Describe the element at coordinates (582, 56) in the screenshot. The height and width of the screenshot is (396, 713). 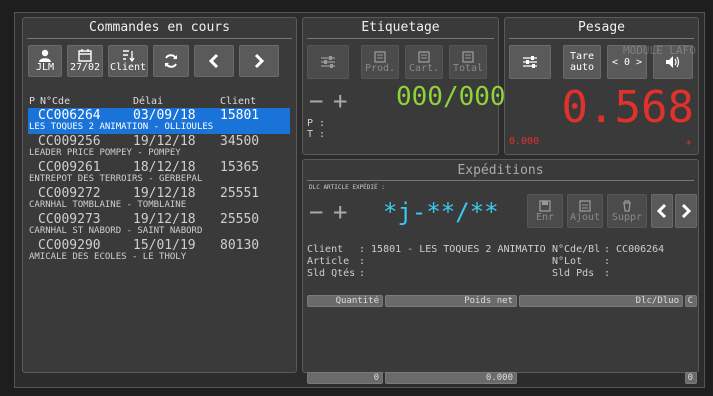
I see `tare-label-1: Tare` at that location.